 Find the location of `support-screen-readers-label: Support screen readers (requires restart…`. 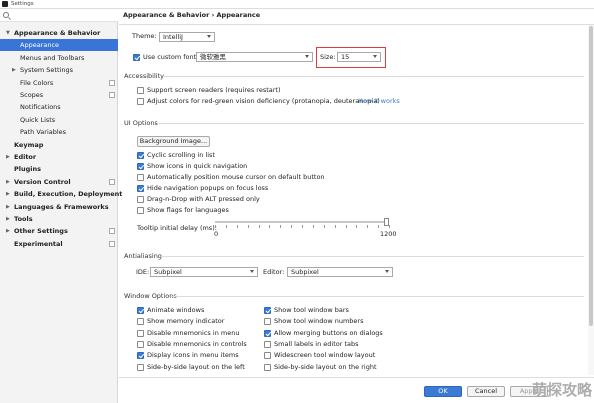

support-screen-readers-label: Support screen readers (requires restart… is located at coordinates (214, 90).